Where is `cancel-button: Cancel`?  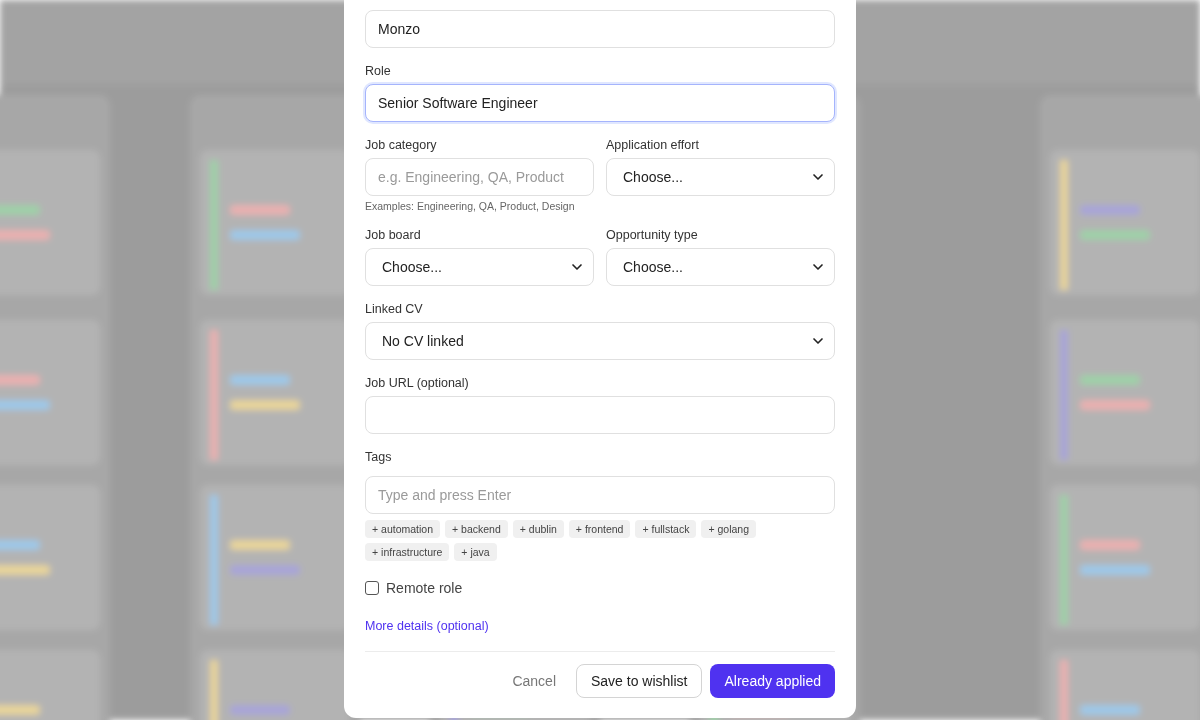
cancel-button: Cancel is located at coordinates (534, 681).